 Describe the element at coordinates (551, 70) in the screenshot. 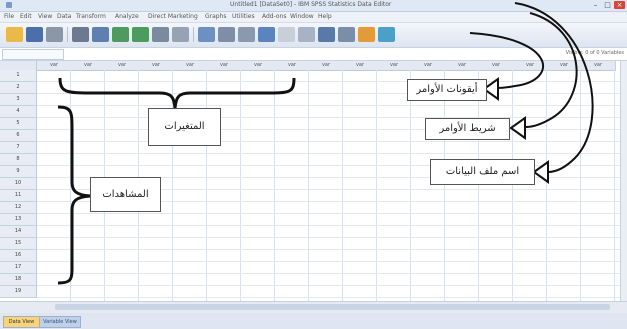

I see `arrow-curve-menu-bar` at that location.